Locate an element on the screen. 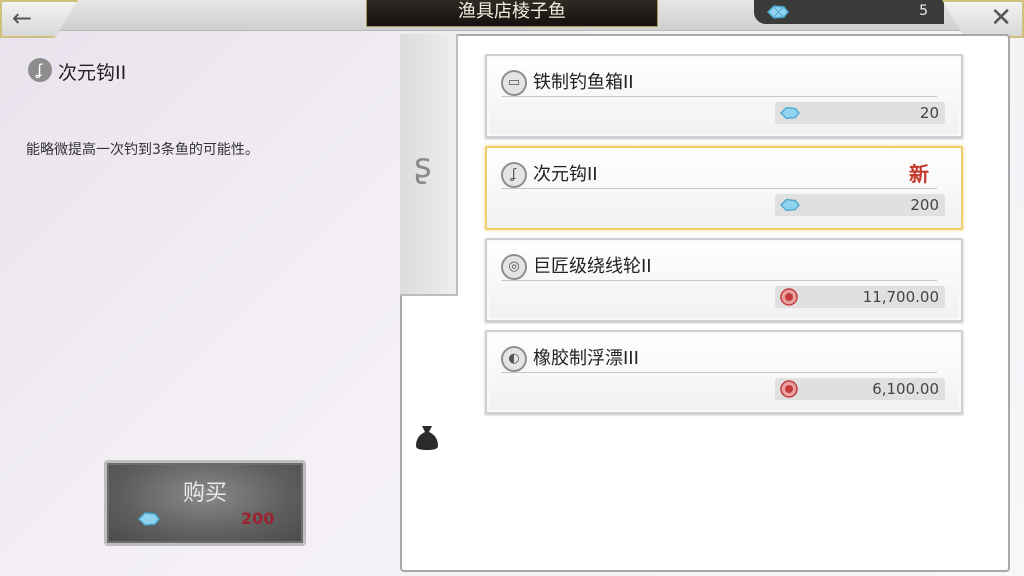 This screenshot has height=576, width=1024. price-box: 20 is located at coordinates (860, 113).